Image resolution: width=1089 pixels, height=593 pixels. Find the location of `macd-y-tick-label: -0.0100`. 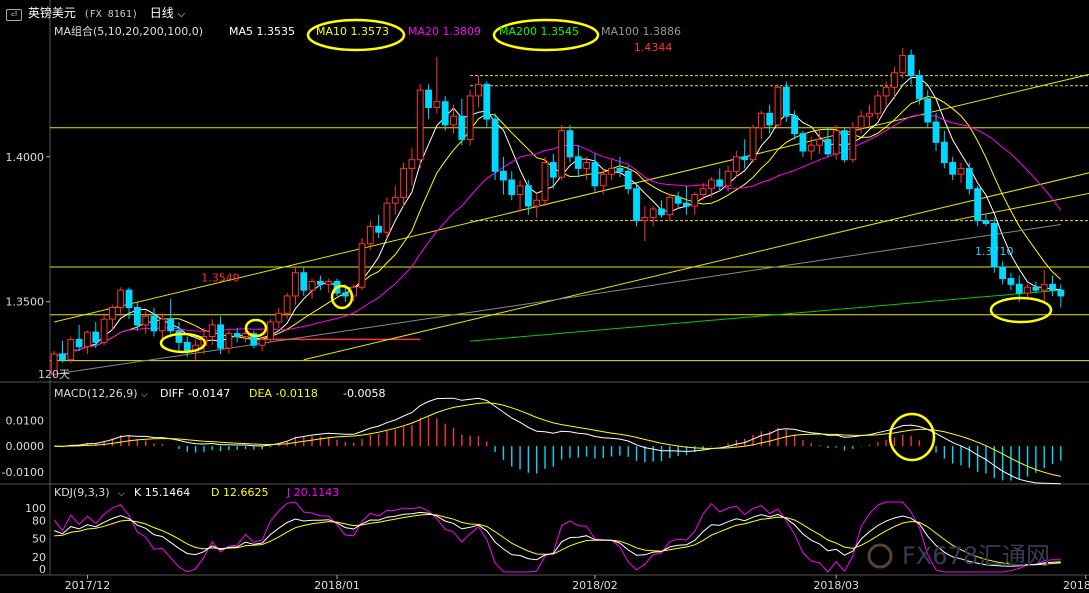

macd-y-tick-label: -0.0100 is located at coordinates (23, 472).